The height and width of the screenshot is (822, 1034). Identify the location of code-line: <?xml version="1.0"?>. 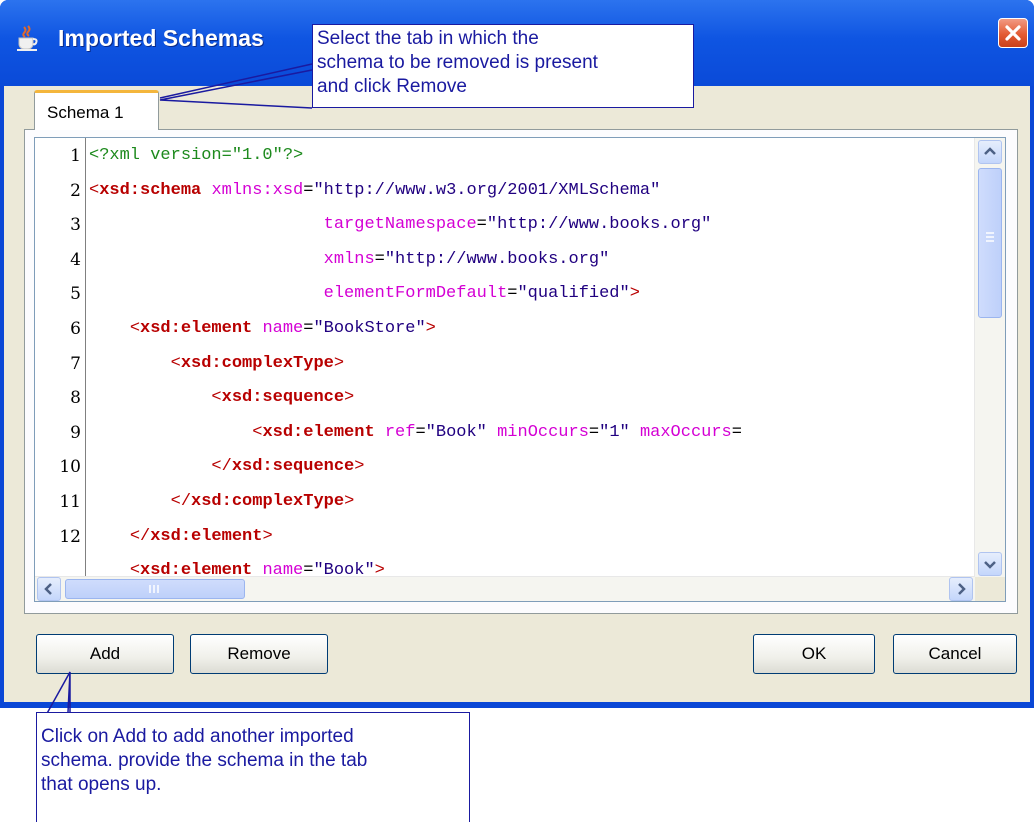
(196, 155).